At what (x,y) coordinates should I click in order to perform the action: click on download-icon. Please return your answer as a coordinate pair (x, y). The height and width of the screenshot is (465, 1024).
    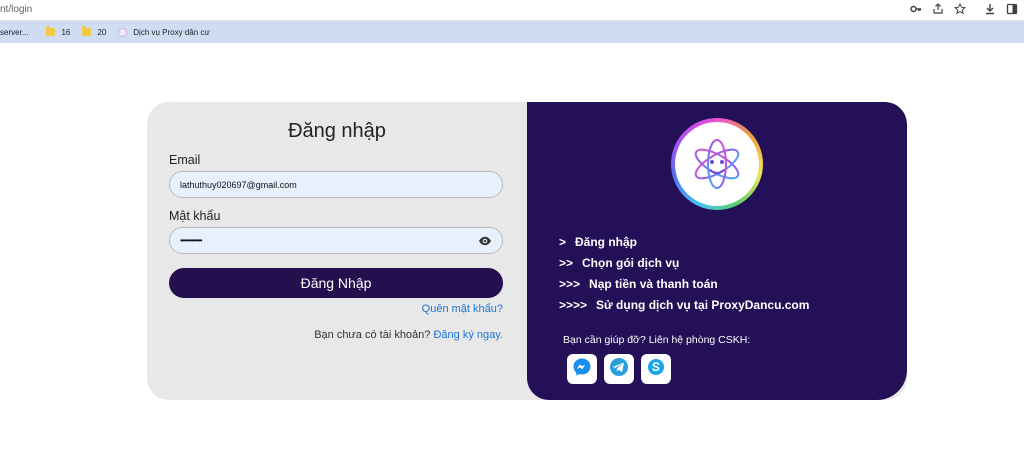
    Looking at the image, I should click on (990, 11).